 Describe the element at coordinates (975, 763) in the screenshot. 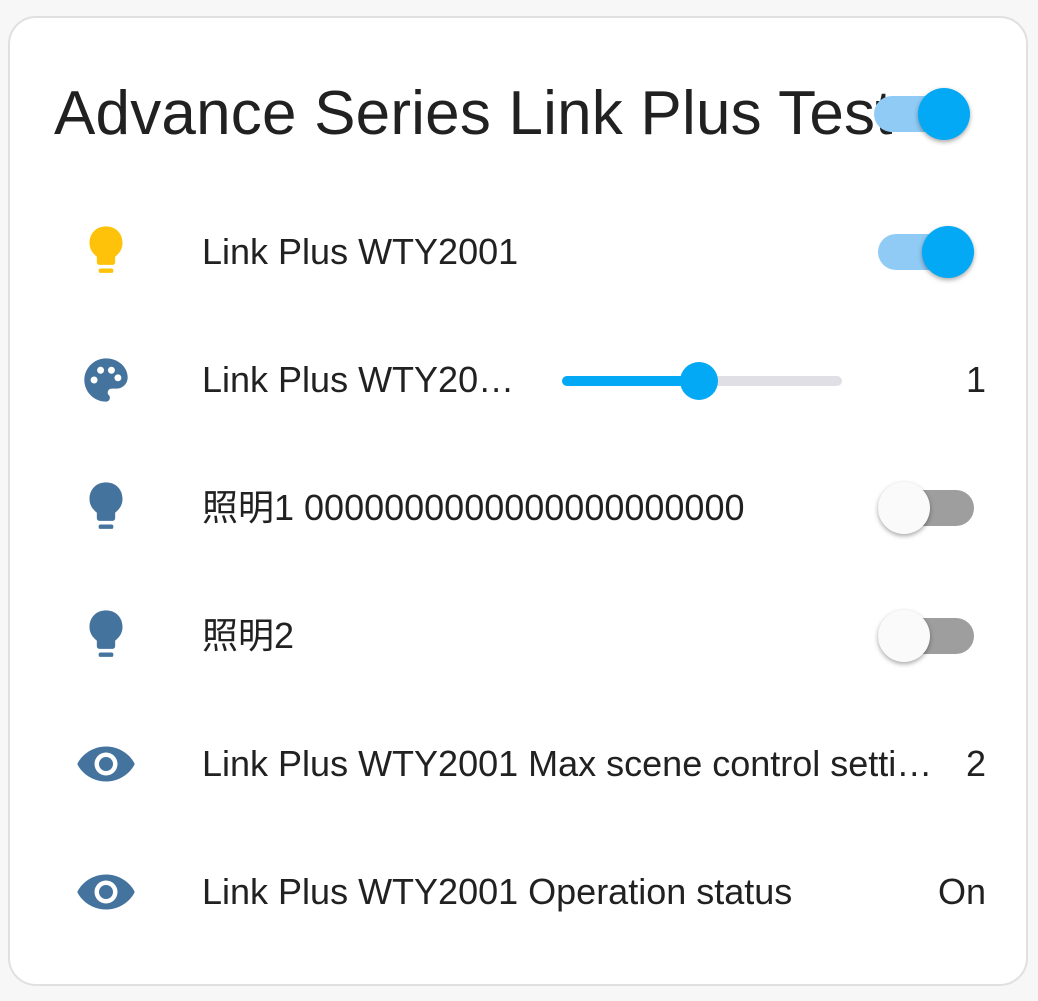

I see `entity-state: 2` at that location.